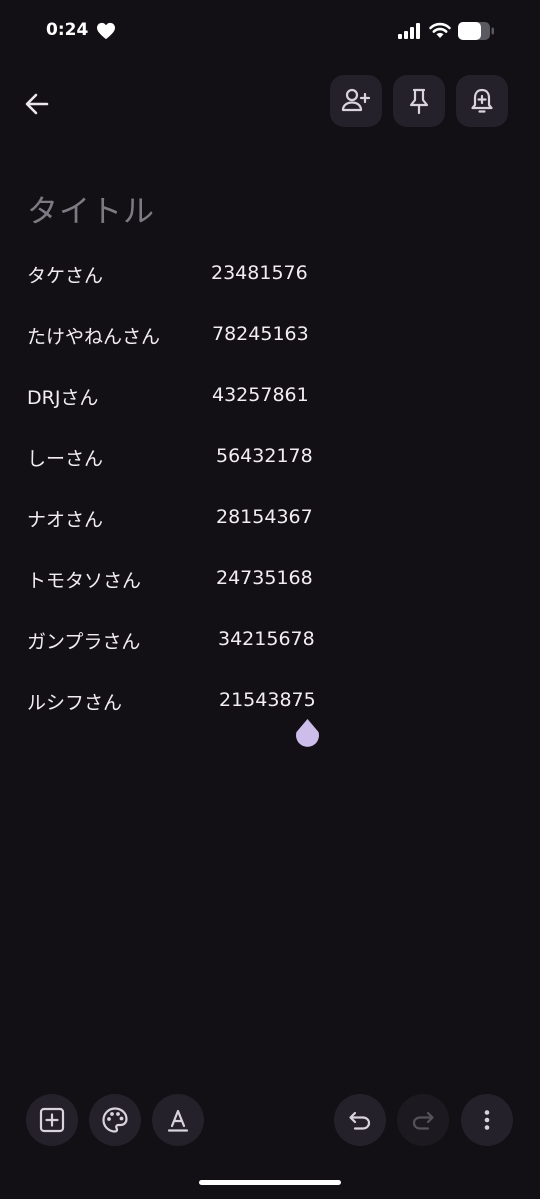 Image resolution: width=540 pixels, height=1199 pixels. I want to click on entry-name: たけやねんさん, so click(94, 337).